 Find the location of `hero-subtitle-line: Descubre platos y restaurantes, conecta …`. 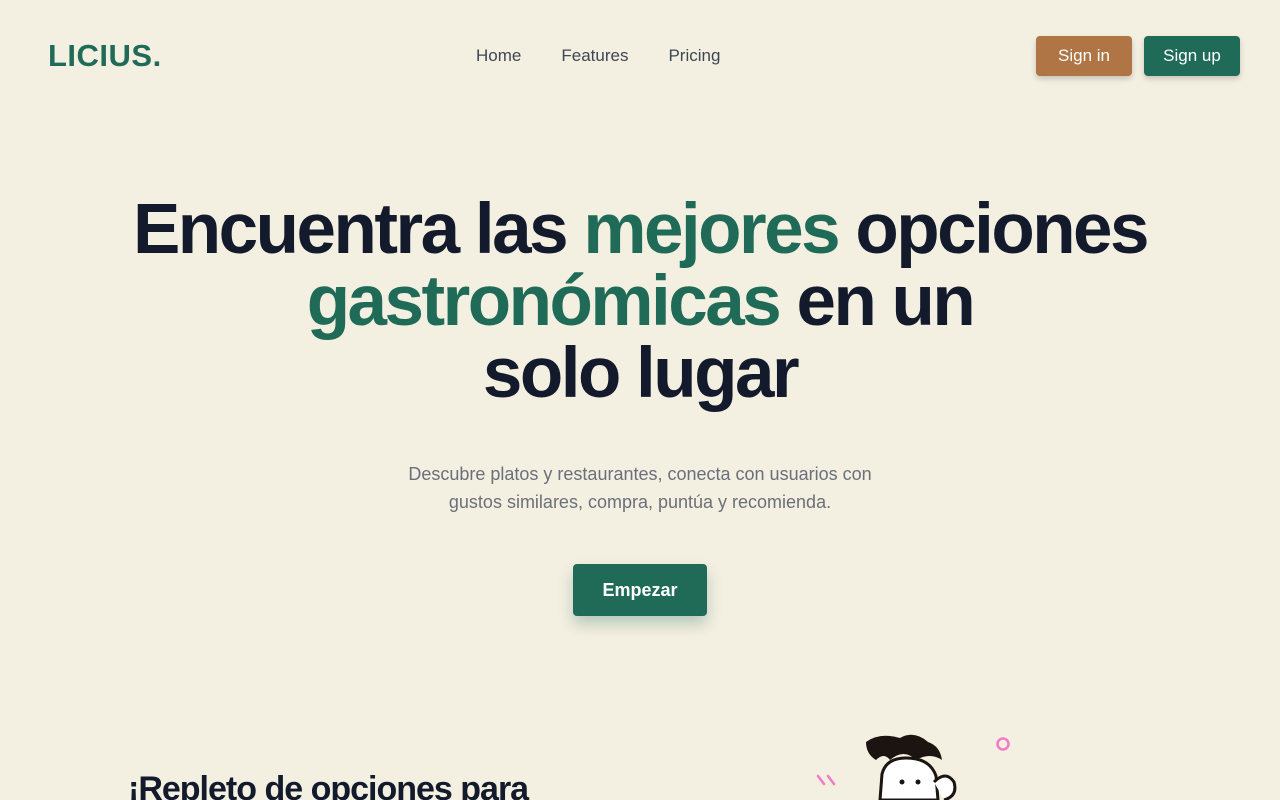

hero-subtitle-line: Descubre platos y restaurantes, conecta … is located at coordinates (640, 474).